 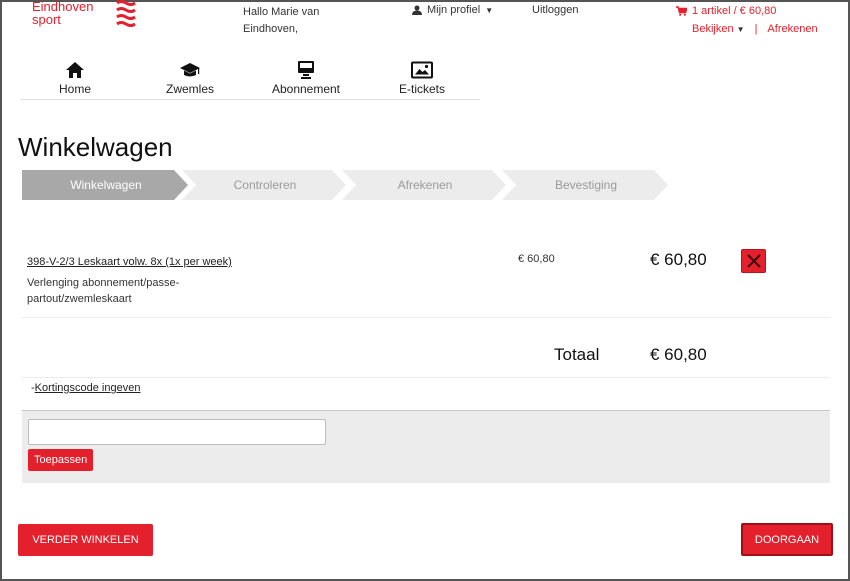 I want to click on discount-toggle-label: Kortingscode ingeven, so click(x=87, y=388).